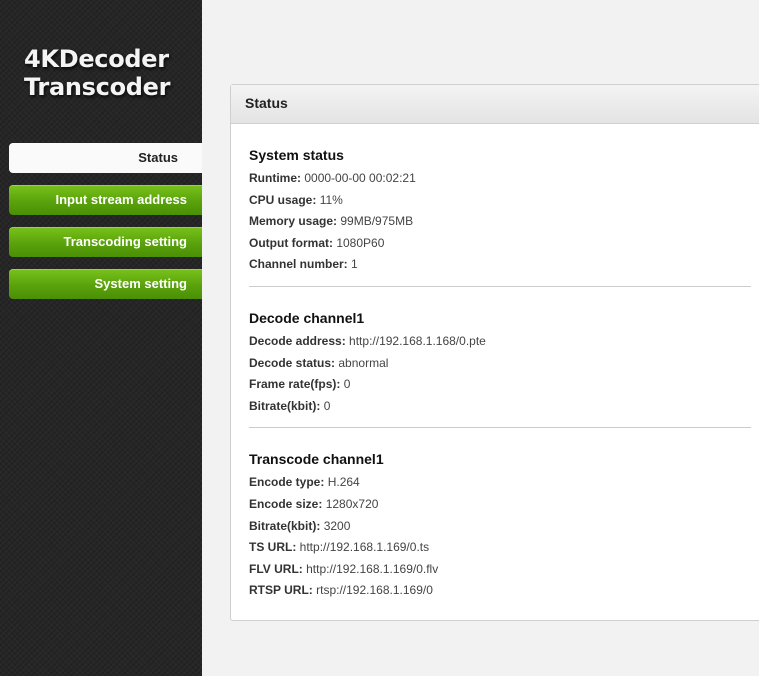 Image resolution: width=759 pixels, height=676 pixels. Describe the element at coordinates (281, 590) in the screenshot. I see `info-label: RTSP URL:` at that location.